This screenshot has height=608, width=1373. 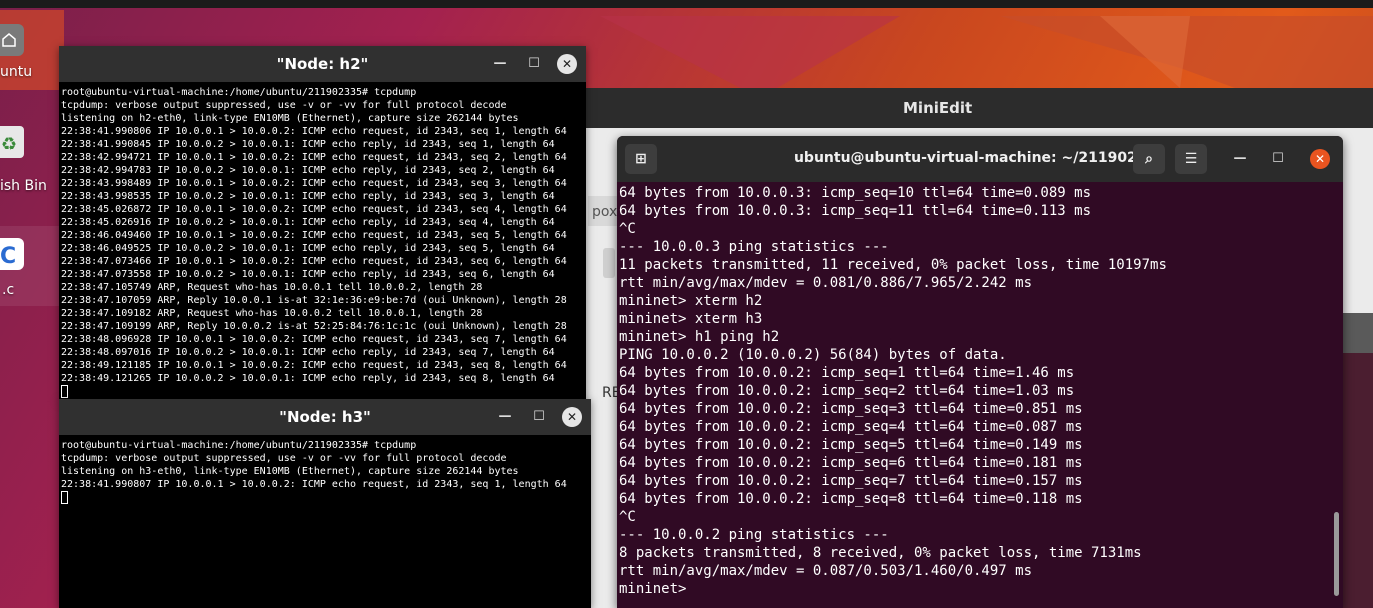 What do you see at coordinates (754, 535) in the screenshot?
I see `output-line: --- 10.0.0.2 ping statistics ---` at bounding box center [754, 535].